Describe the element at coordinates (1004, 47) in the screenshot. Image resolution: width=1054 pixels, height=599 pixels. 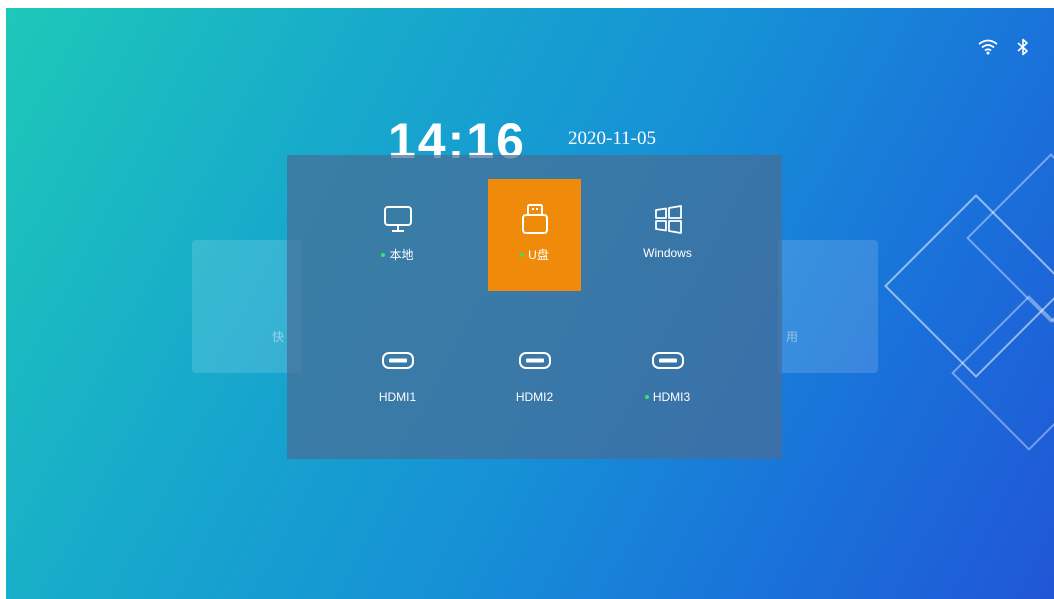
I see `status-bar` at that location.